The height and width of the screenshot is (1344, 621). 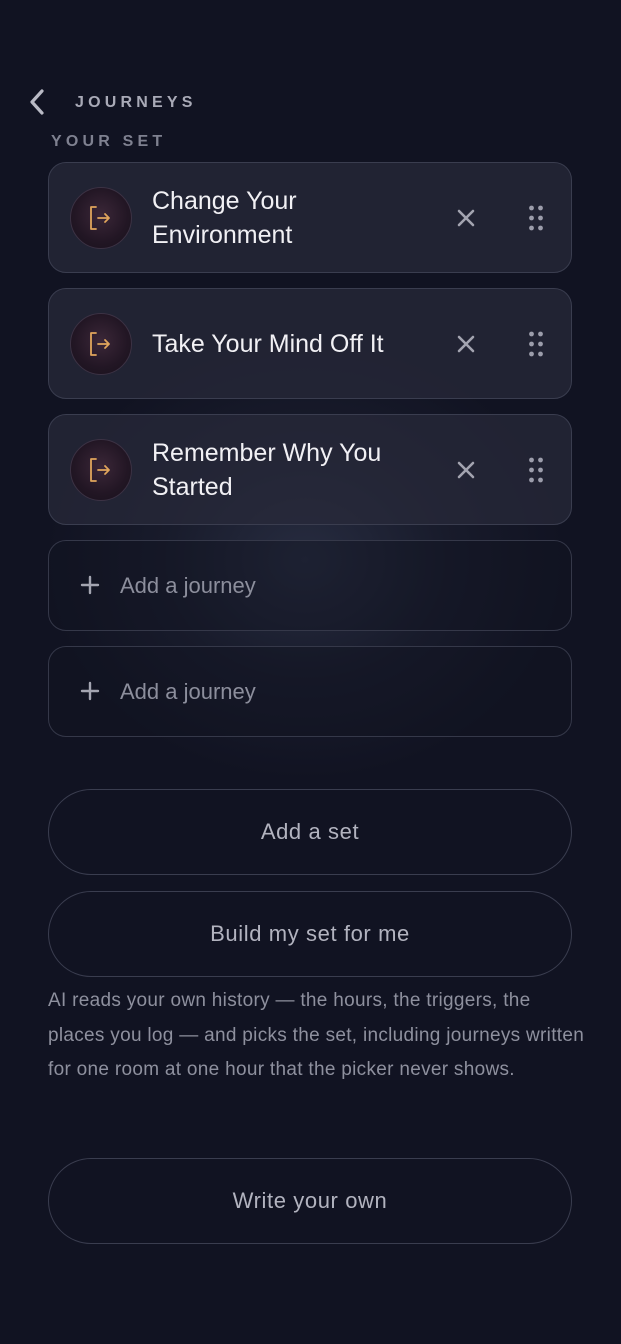 What do you see at coordinates (109, 141) in the screenshot?
I see `section-label: YOUR SET` at bounding box center [109, 141].